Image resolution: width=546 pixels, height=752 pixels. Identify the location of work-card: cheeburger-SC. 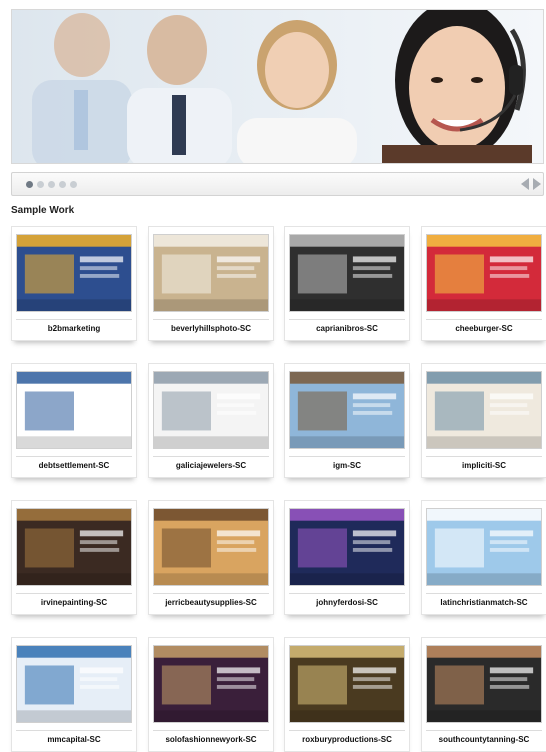
(483, 283).